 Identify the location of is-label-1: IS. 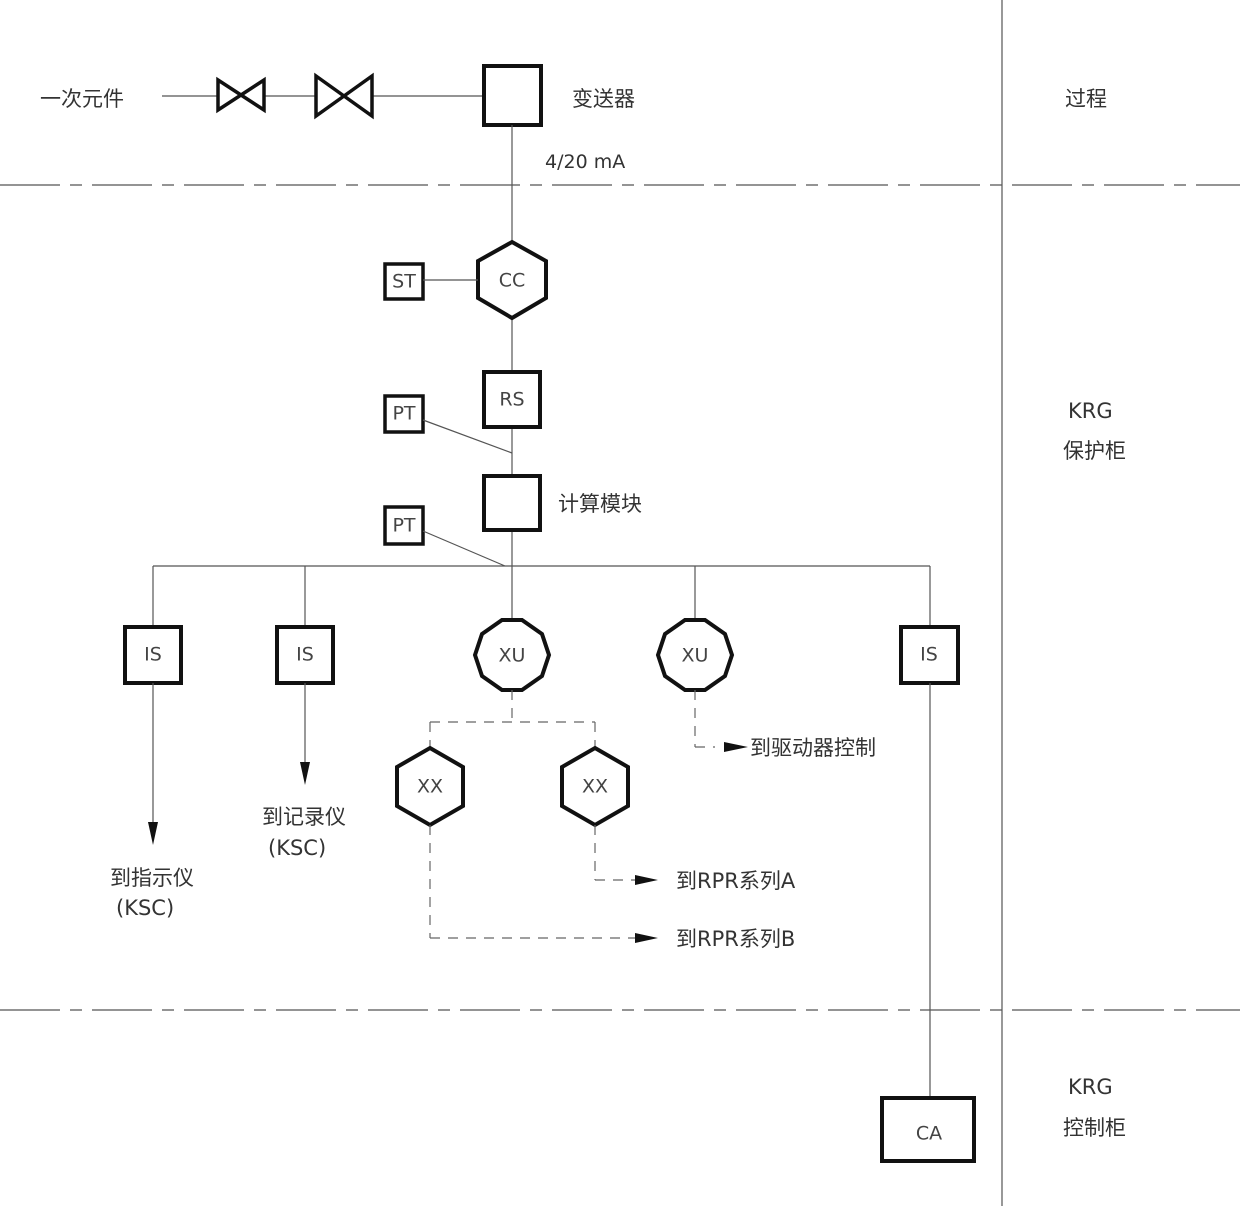
(153, 655).